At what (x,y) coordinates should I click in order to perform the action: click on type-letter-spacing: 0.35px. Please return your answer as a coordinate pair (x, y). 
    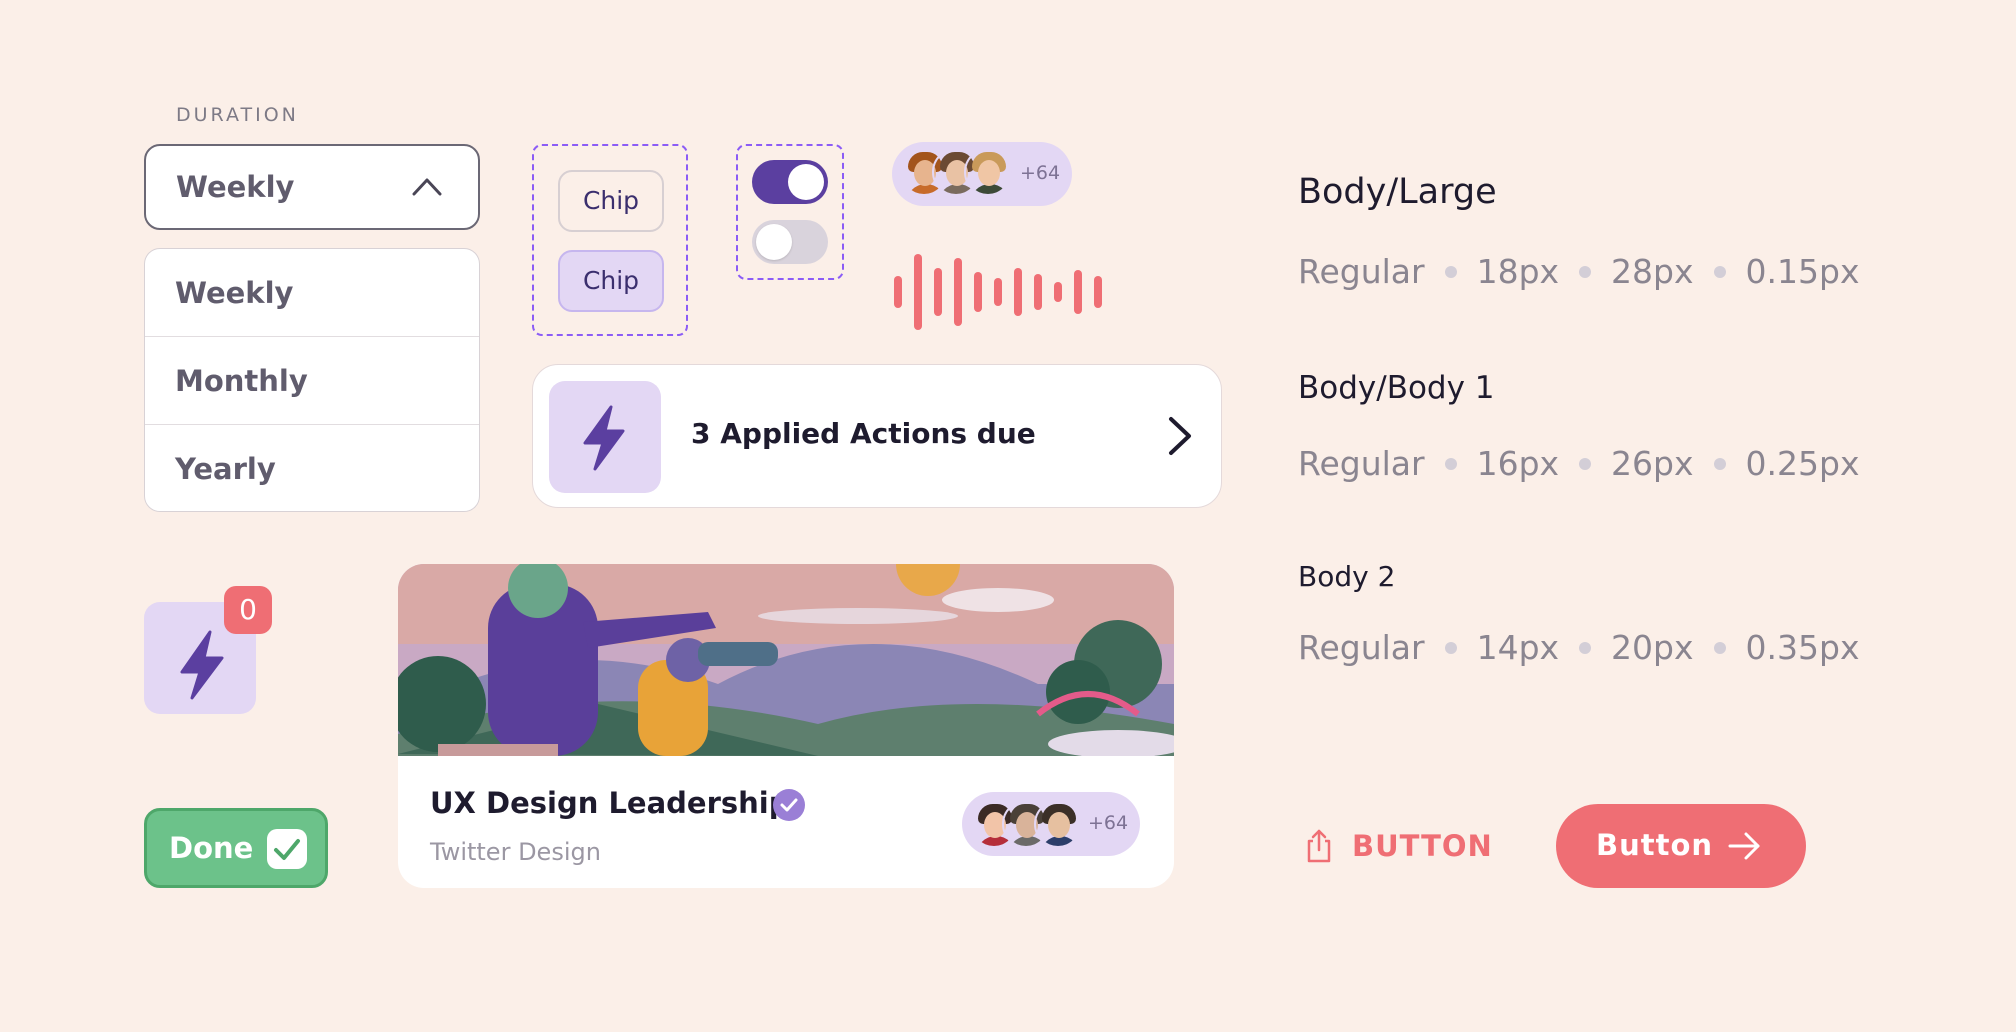
    Looking at the image, I should click on (1802, 647).